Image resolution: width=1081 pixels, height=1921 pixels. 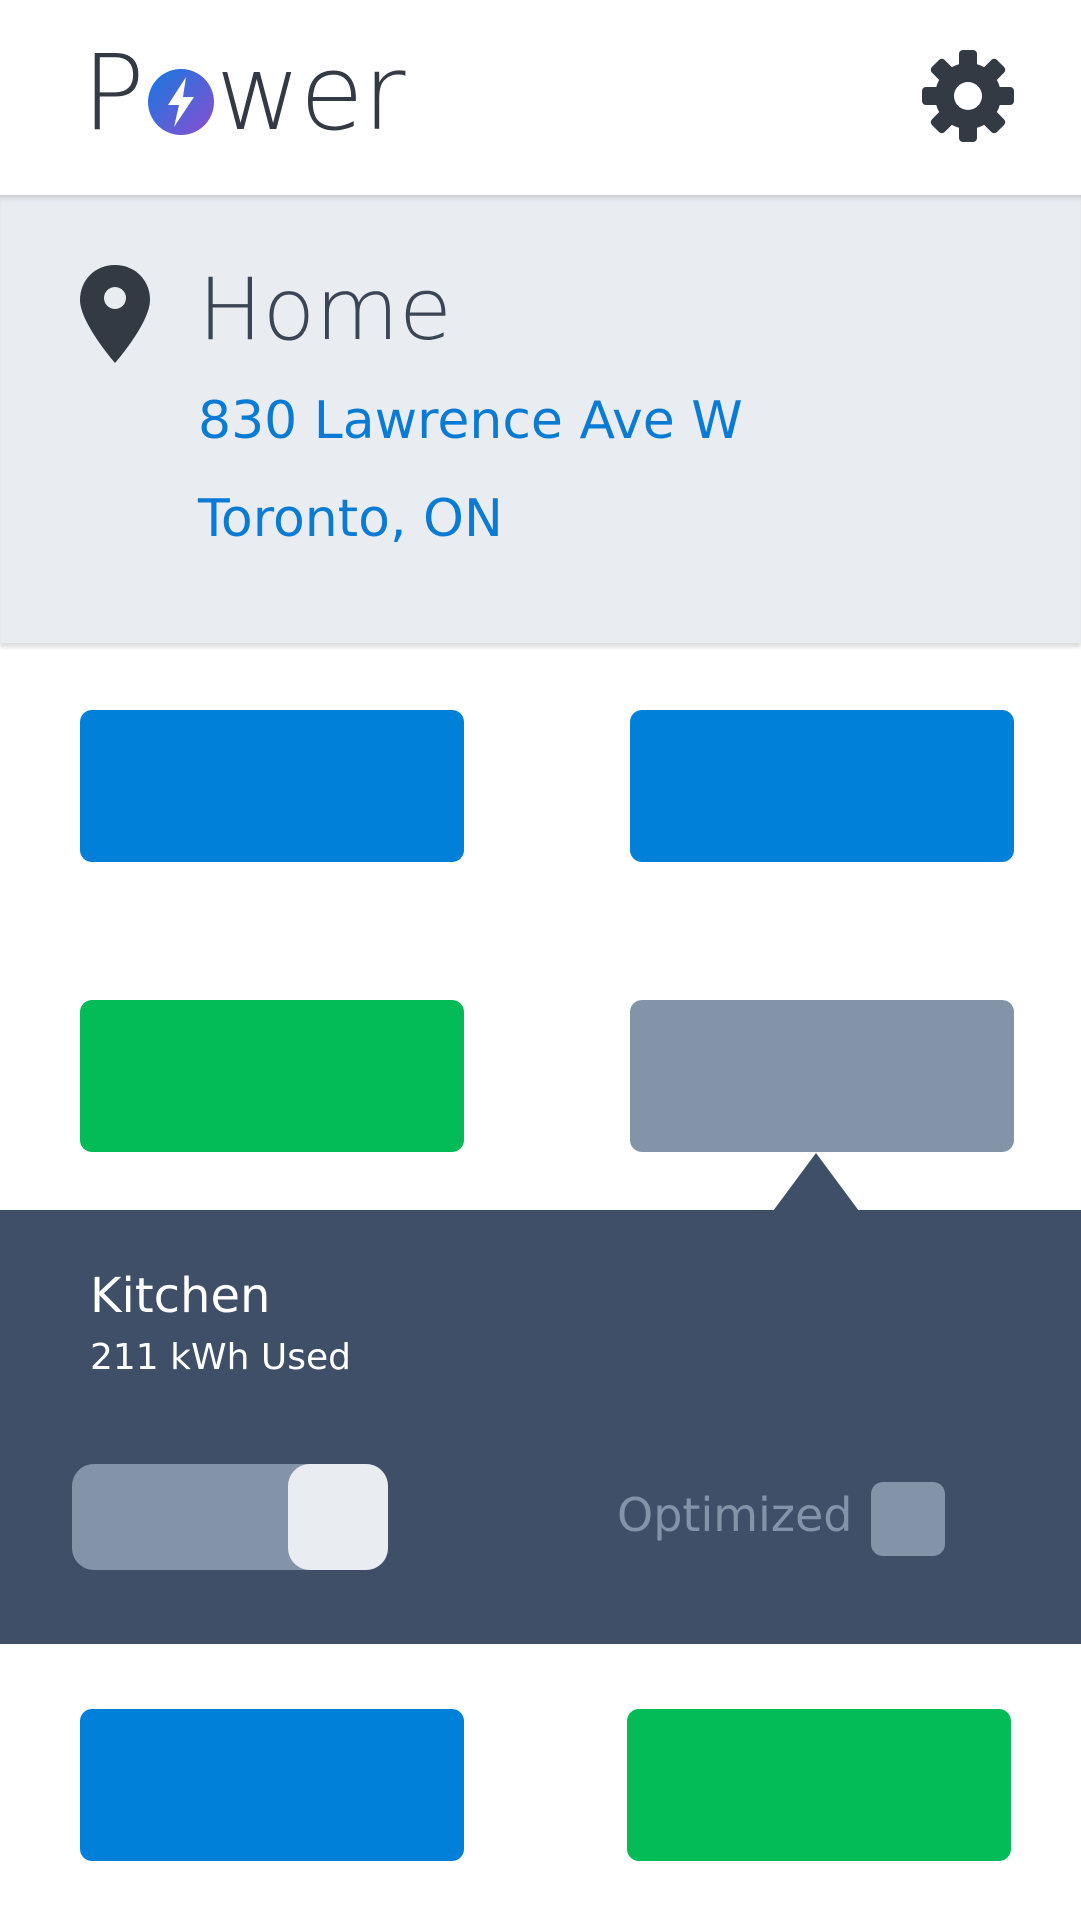 What do you see at coordinates (338, 1517) in the screenshot?
I see `toggle-knob` at bounding box center [338, 1517].